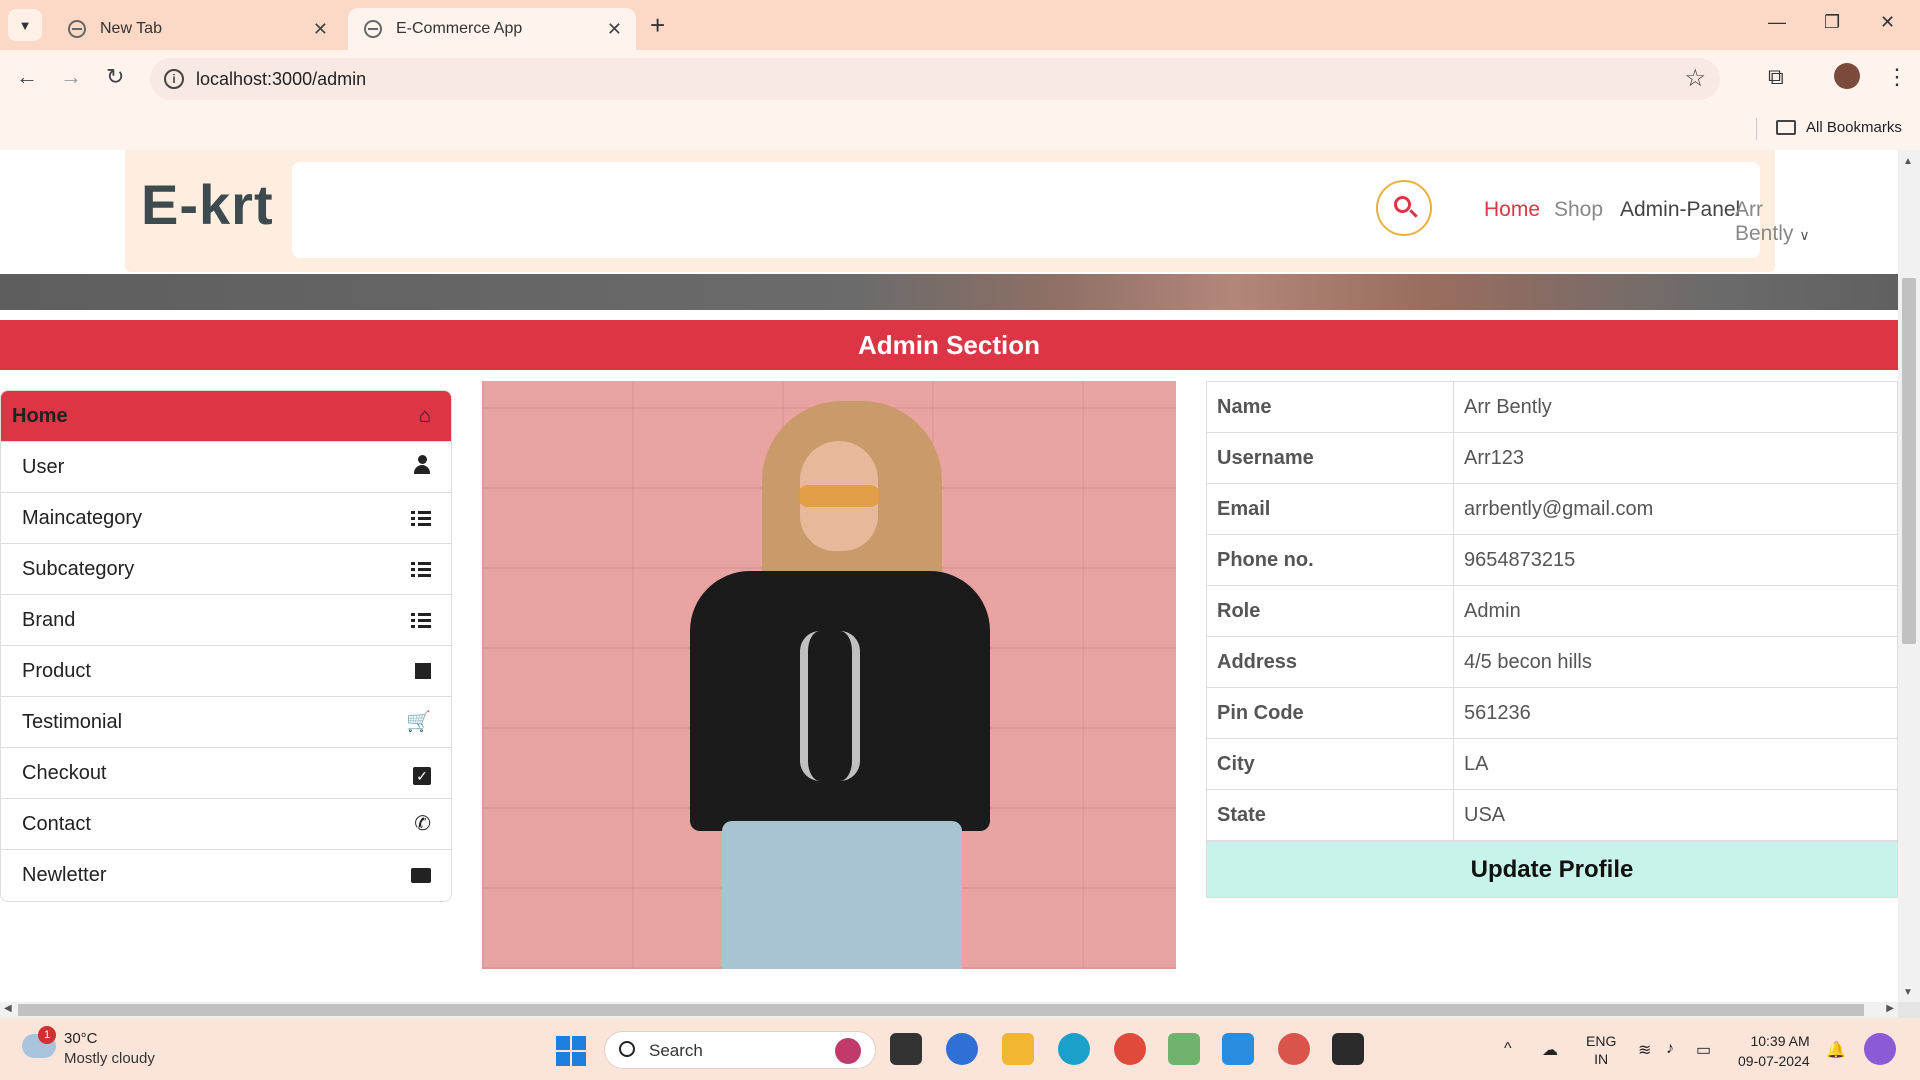 This screenshot has width=1920, height=1080. What do you see at coordinates (77, 29) in the screenshot?
I see `globe-icon` at bounding box center [77, 29].